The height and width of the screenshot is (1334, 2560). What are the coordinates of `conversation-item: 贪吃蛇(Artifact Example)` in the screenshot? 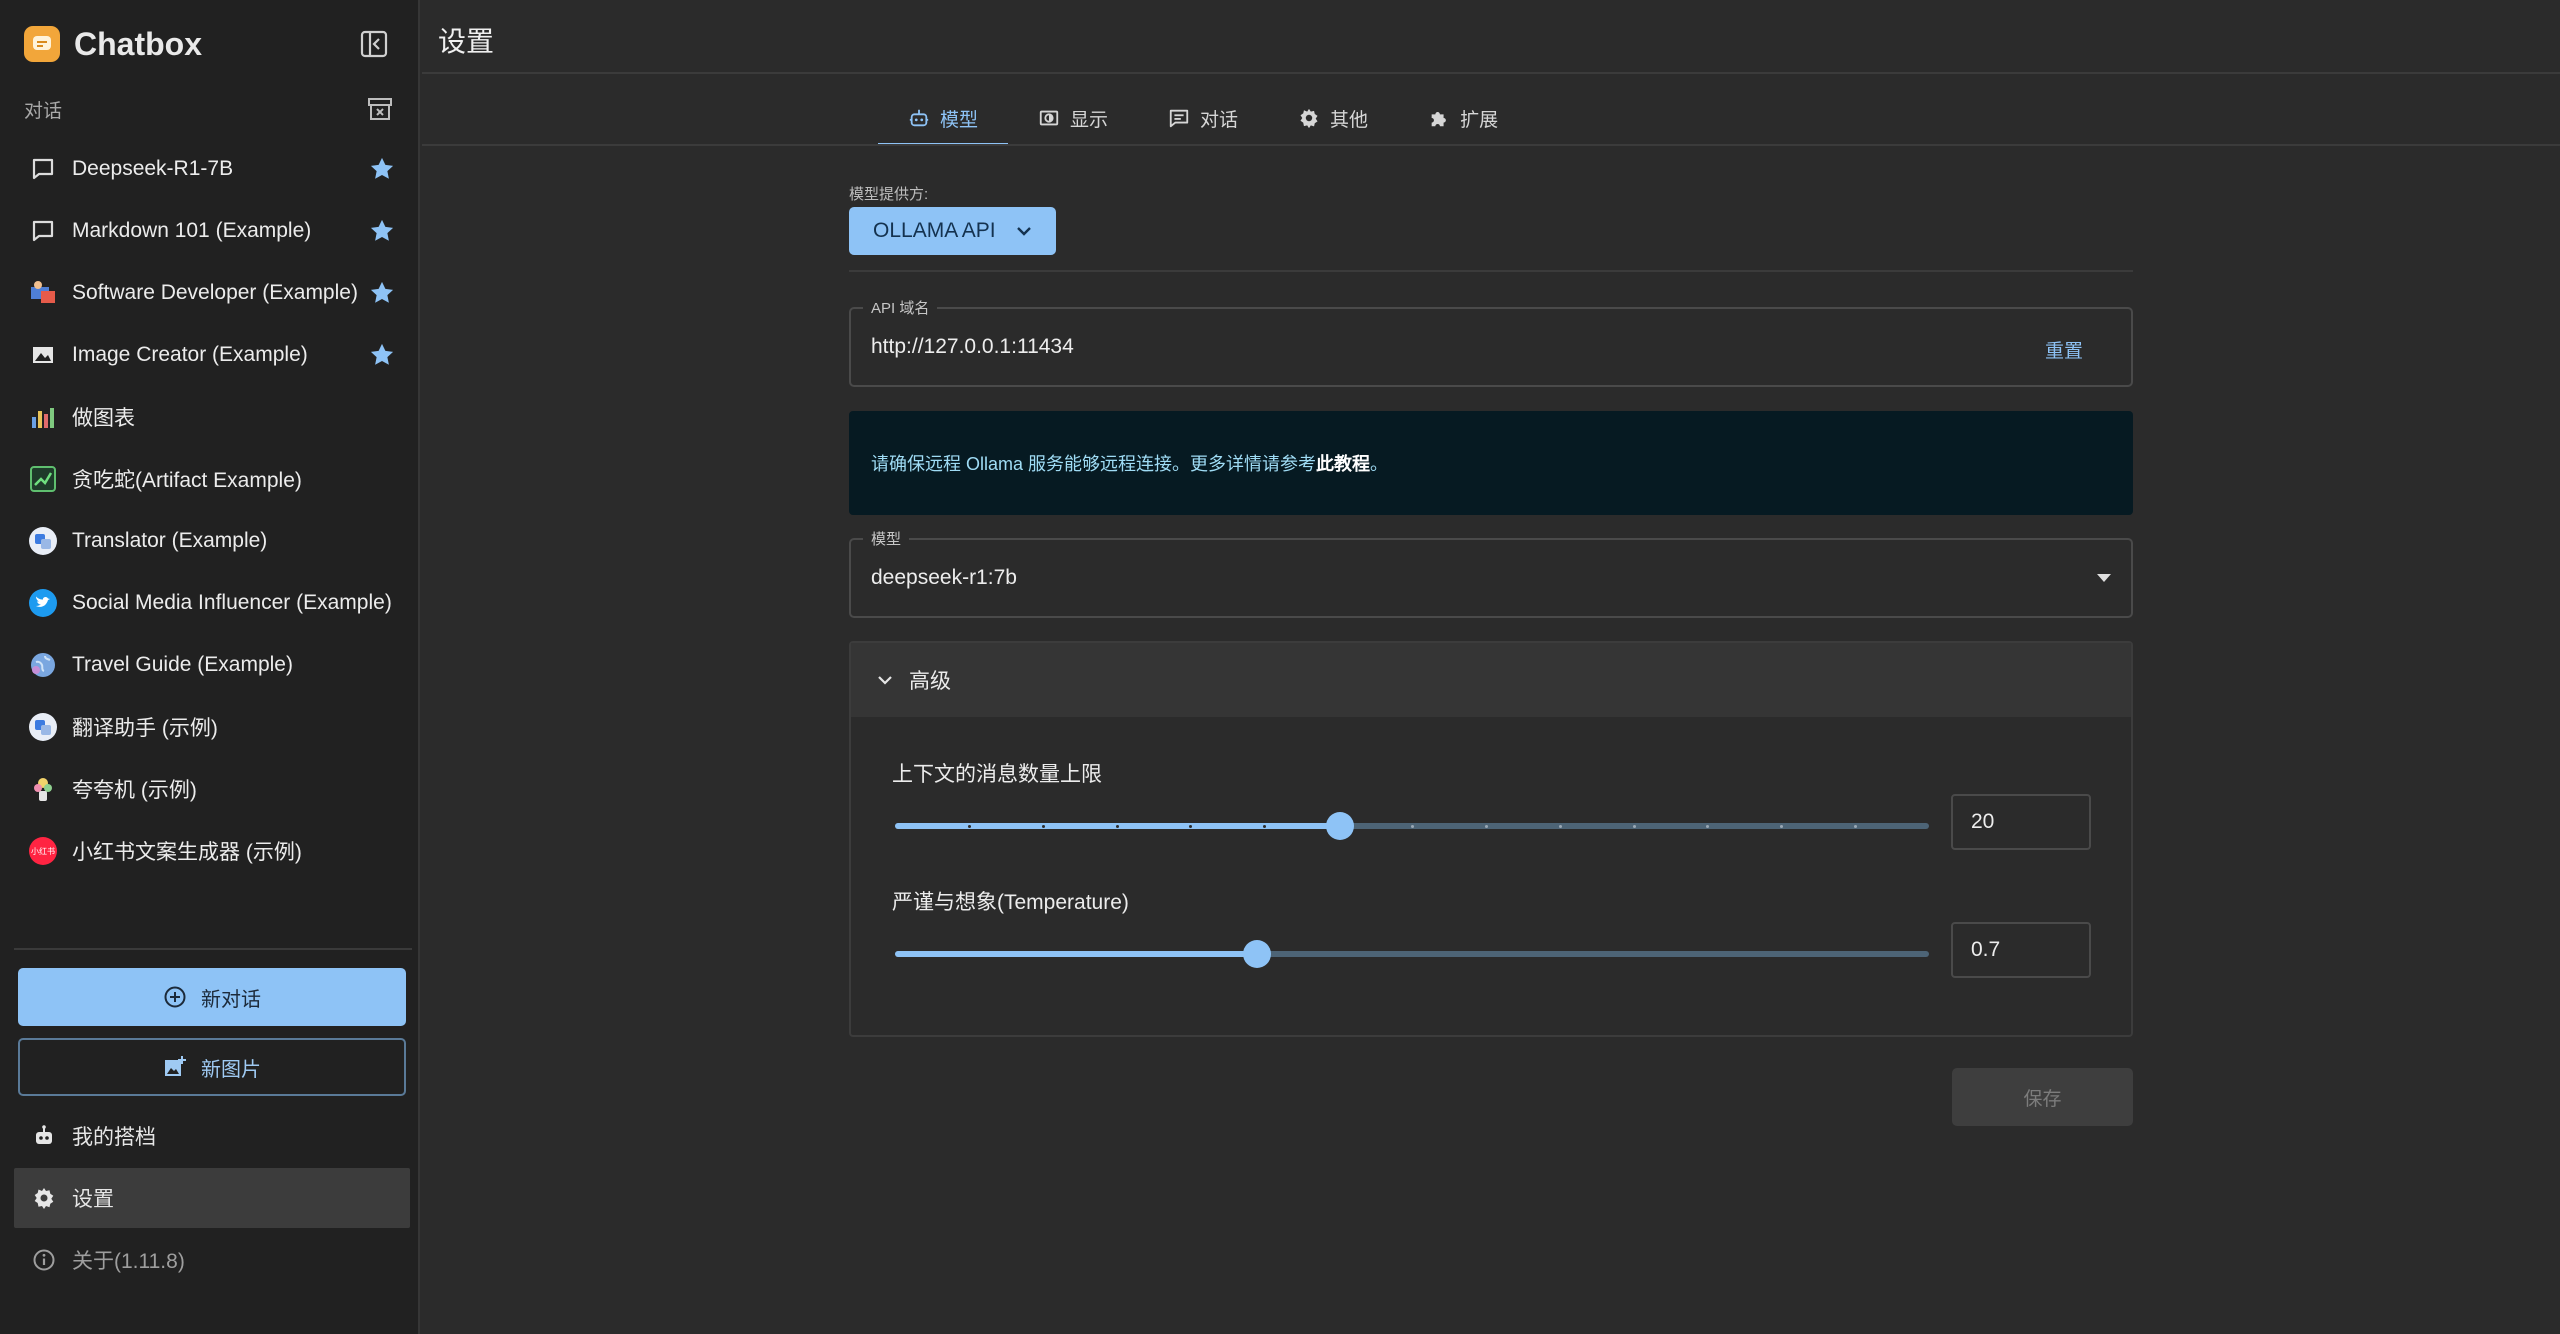 It's located at (213, 479).